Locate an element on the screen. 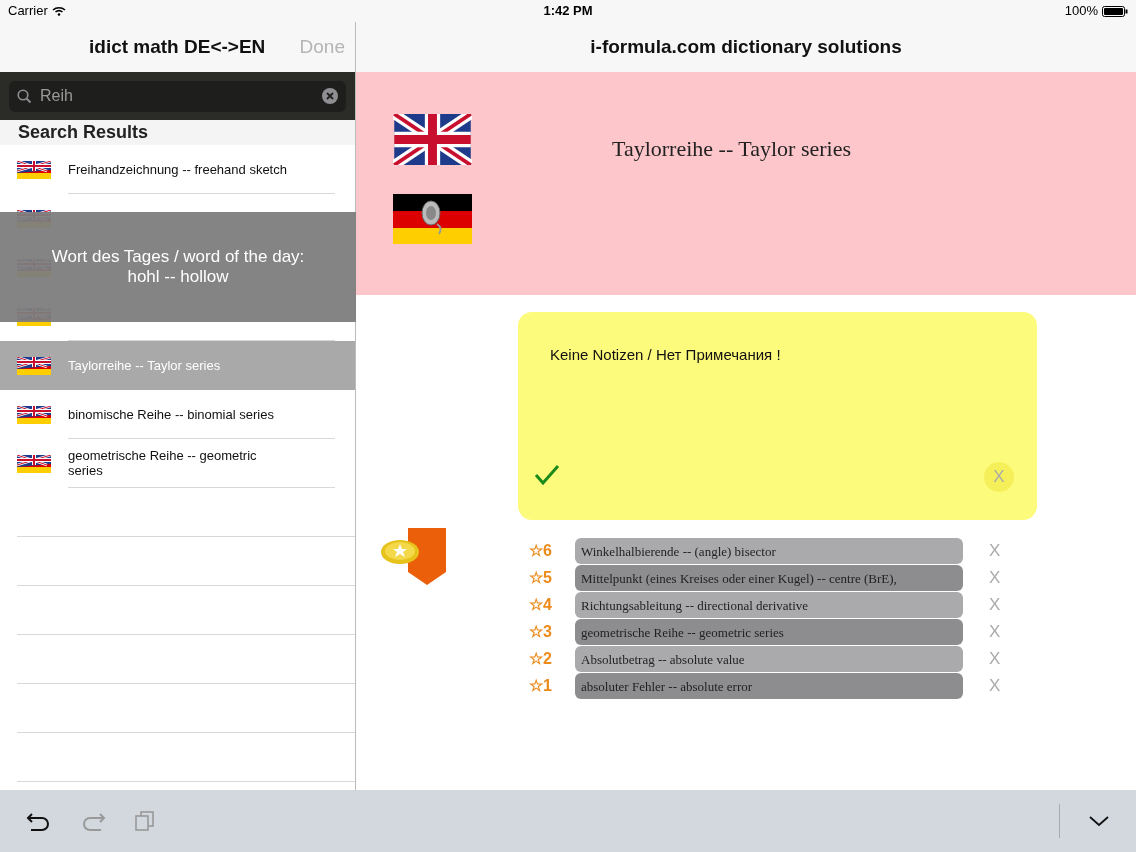 The height and width of the screenshot is (852, 1136). undo-icon is located at coordinates (39, 821).